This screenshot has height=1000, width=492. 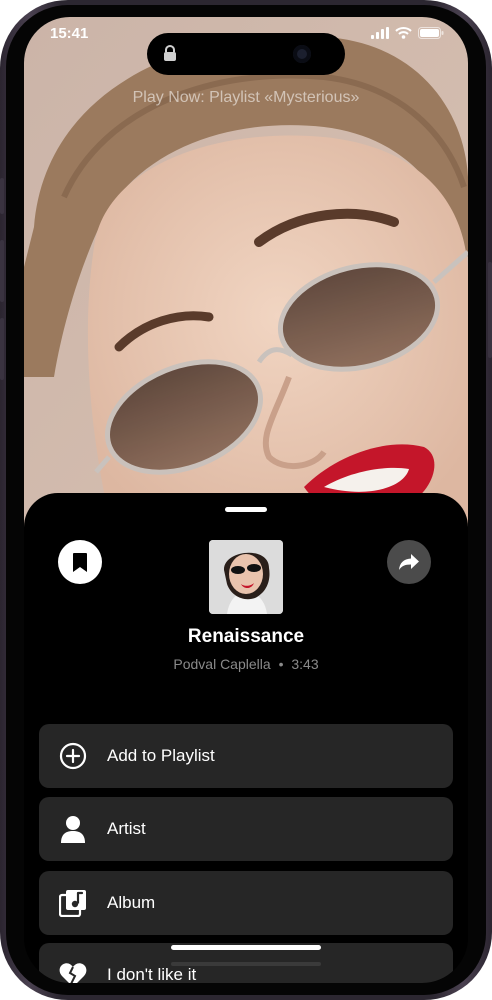 What do you see at coordinates (73, 972) in the screenshot?
I see `broken-heart-icon` at bounding box center [73, 972].